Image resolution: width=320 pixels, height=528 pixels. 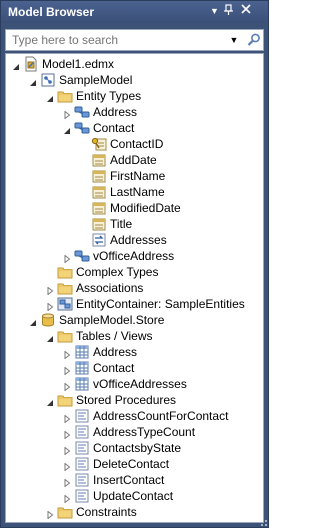 I want to click on pin-icon, so click(x=228, y=11).